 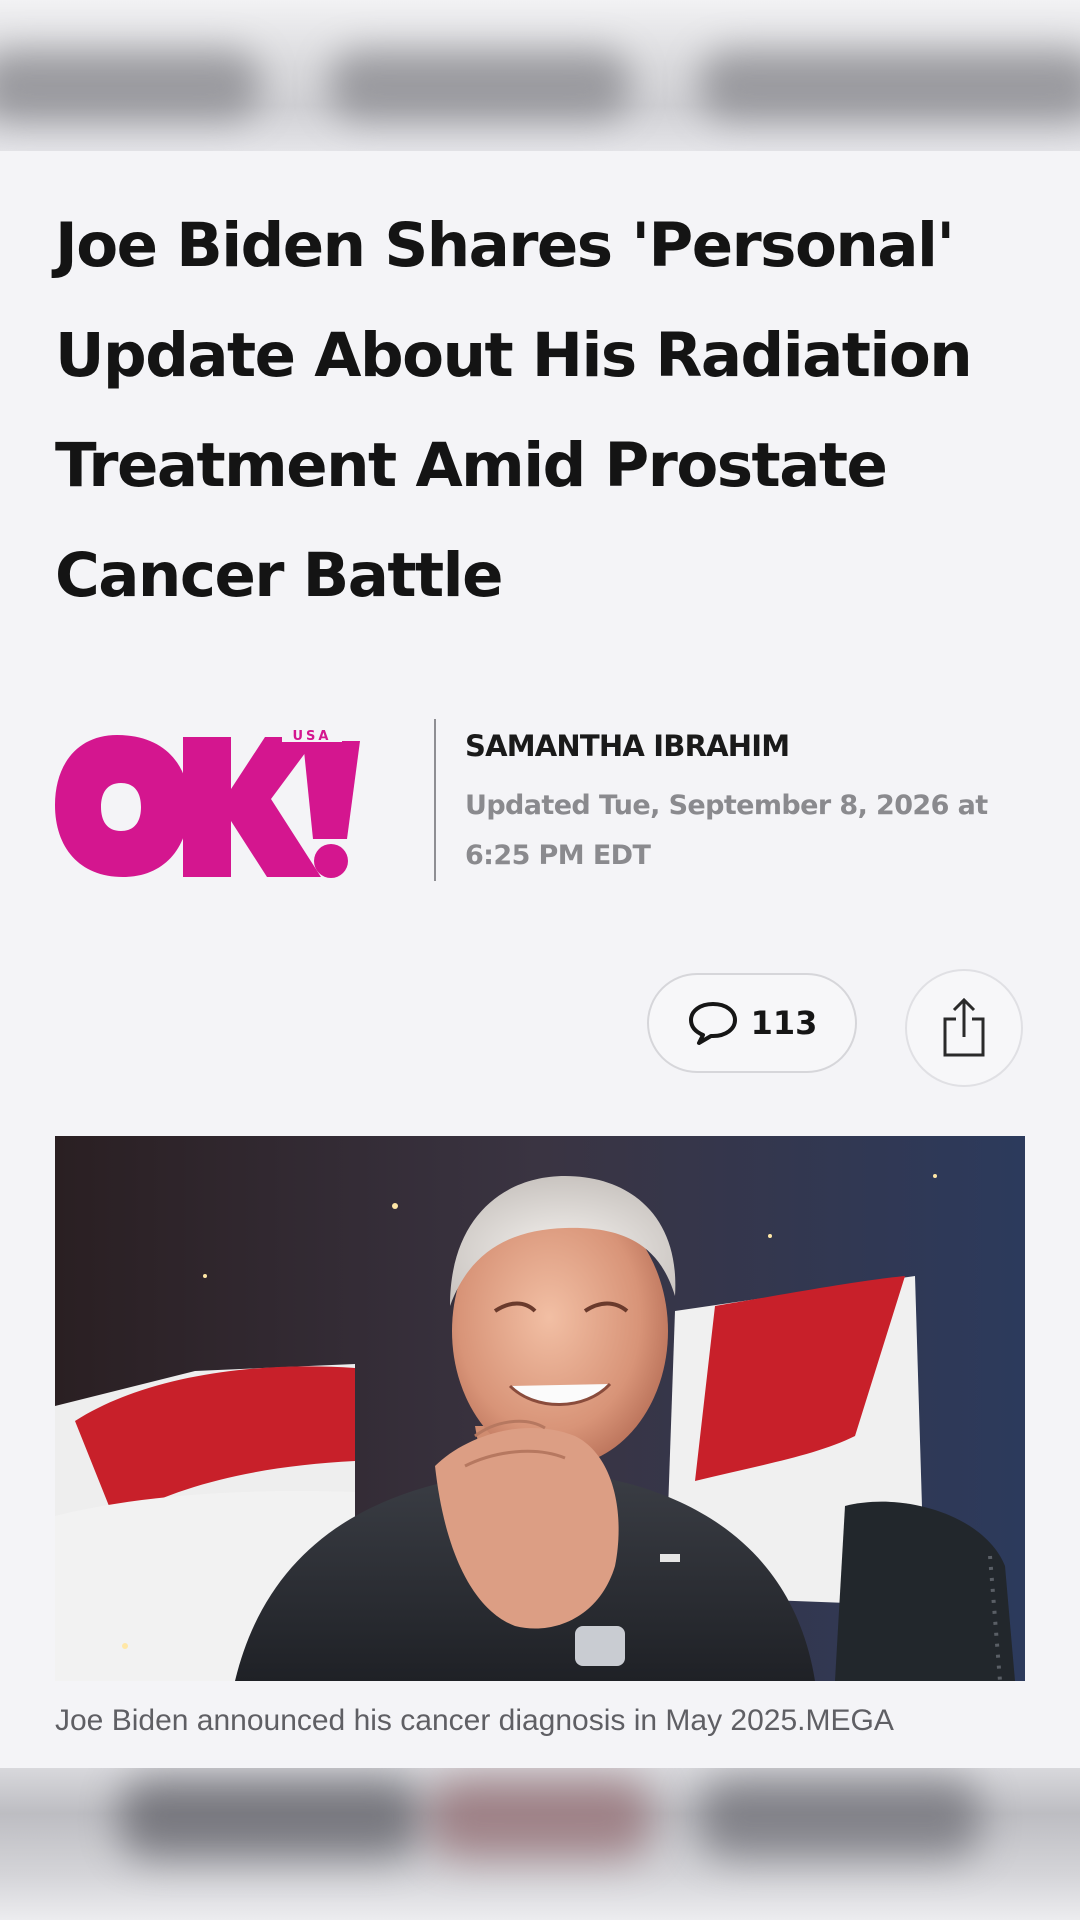 What do you see at coordinates (540, 1844) in the screenshot?
I see `blurred-footer-strip` at bounding box center [540, 1844].